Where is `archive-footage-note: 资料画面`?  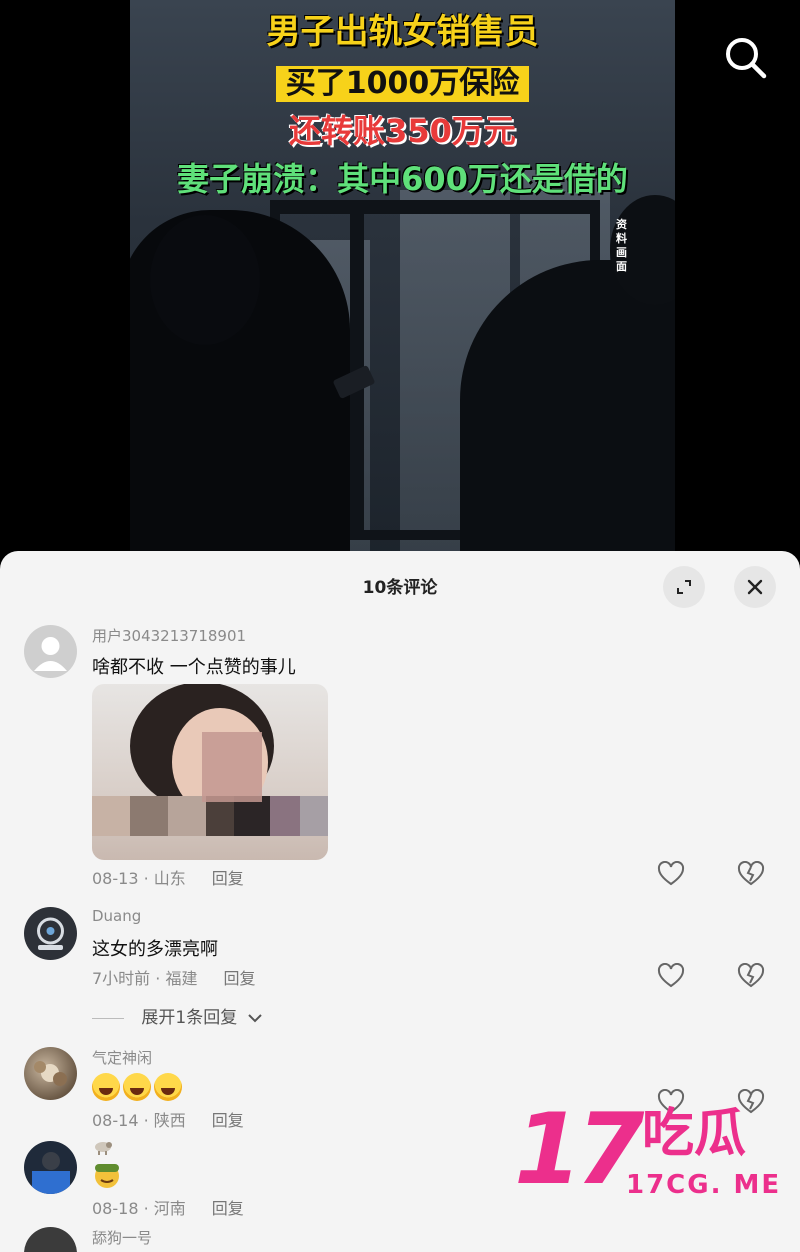
archive-footage-note: 资料画面 is located at coordinates (621, 245).